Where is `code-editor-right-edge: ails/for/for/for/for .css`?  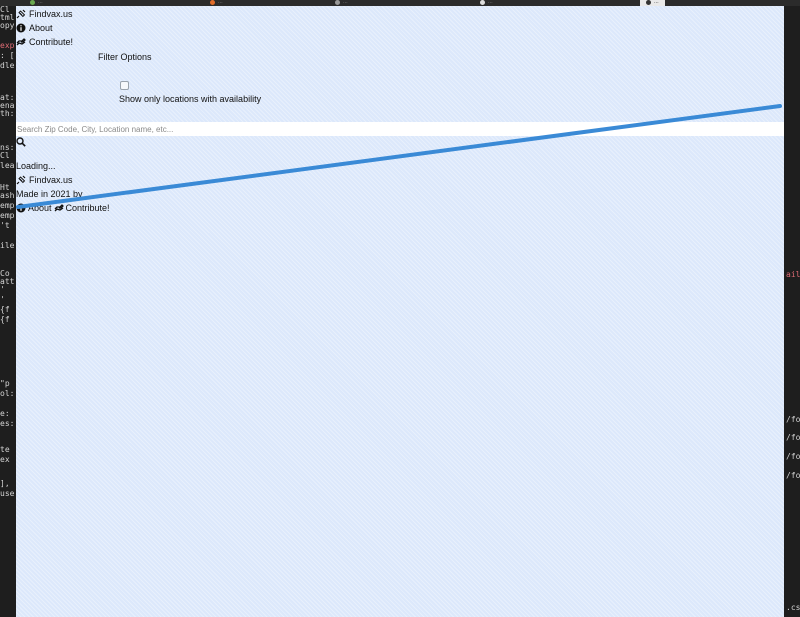
code-editor-right-edge: ails/for/for/for/for .css is located at coordinates (792, 311).